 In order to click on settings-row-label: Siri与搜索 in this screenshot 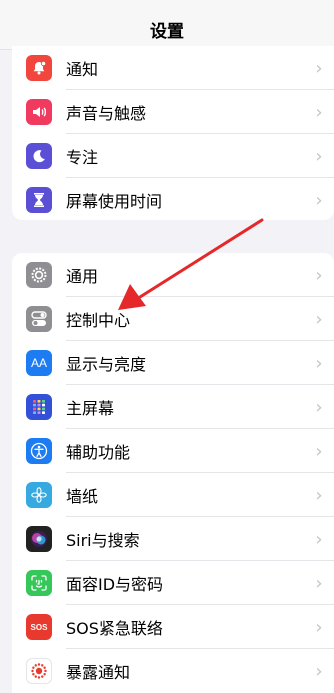, I will do `click(103, 540)`.